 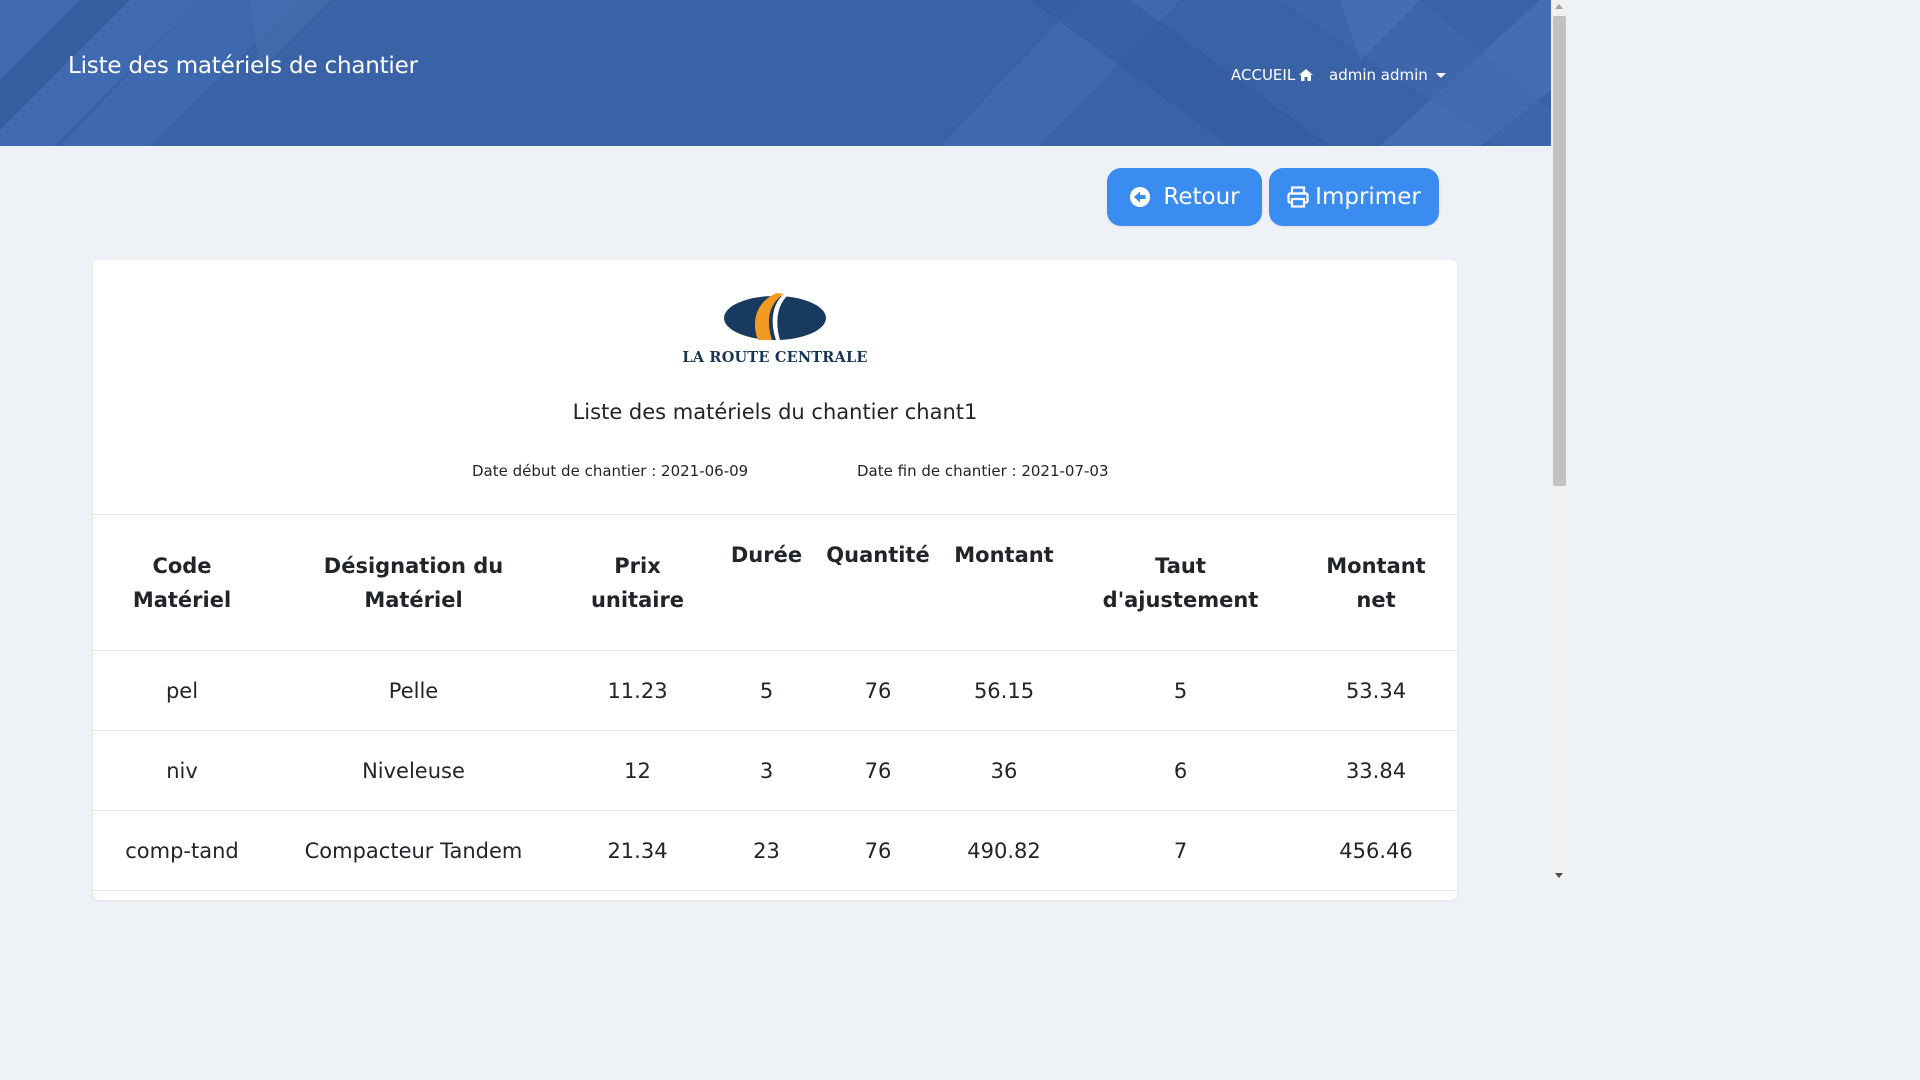 I want to click on cell-net-amount: 33.84, so click(x=1376, y=770).